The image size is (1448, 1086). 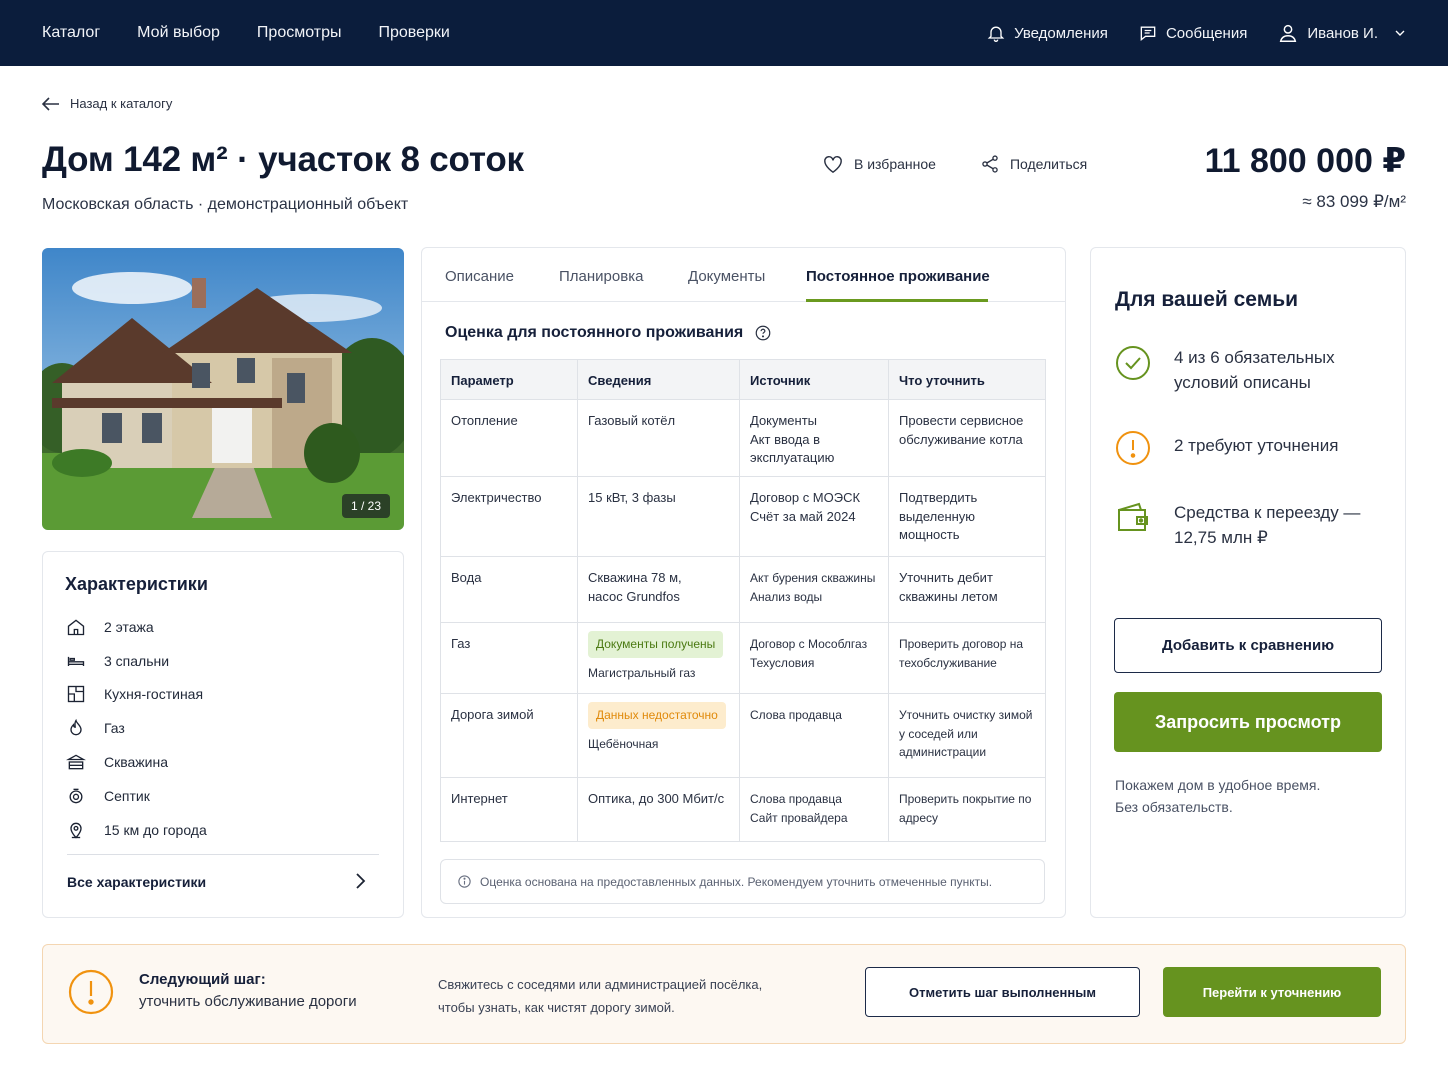 I want to click on characteristic-item: Скважина, so click(x=136, y=762).